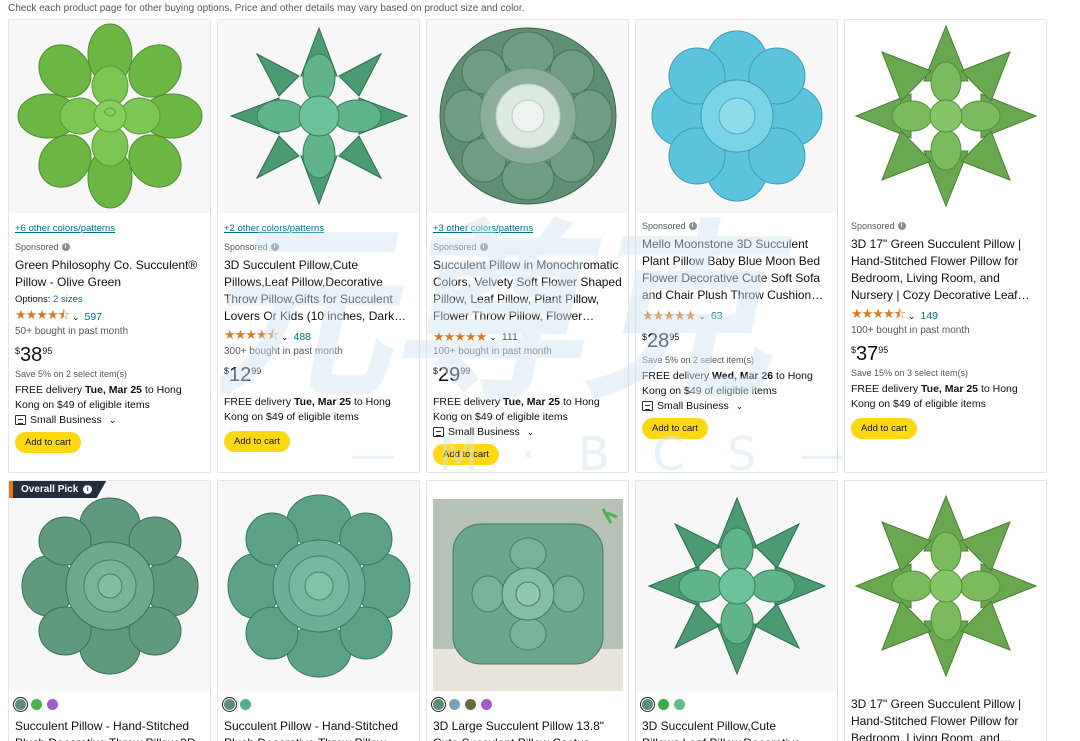  I want to click on overall-pick-badge: Overall Pick i, so click(58, 489).